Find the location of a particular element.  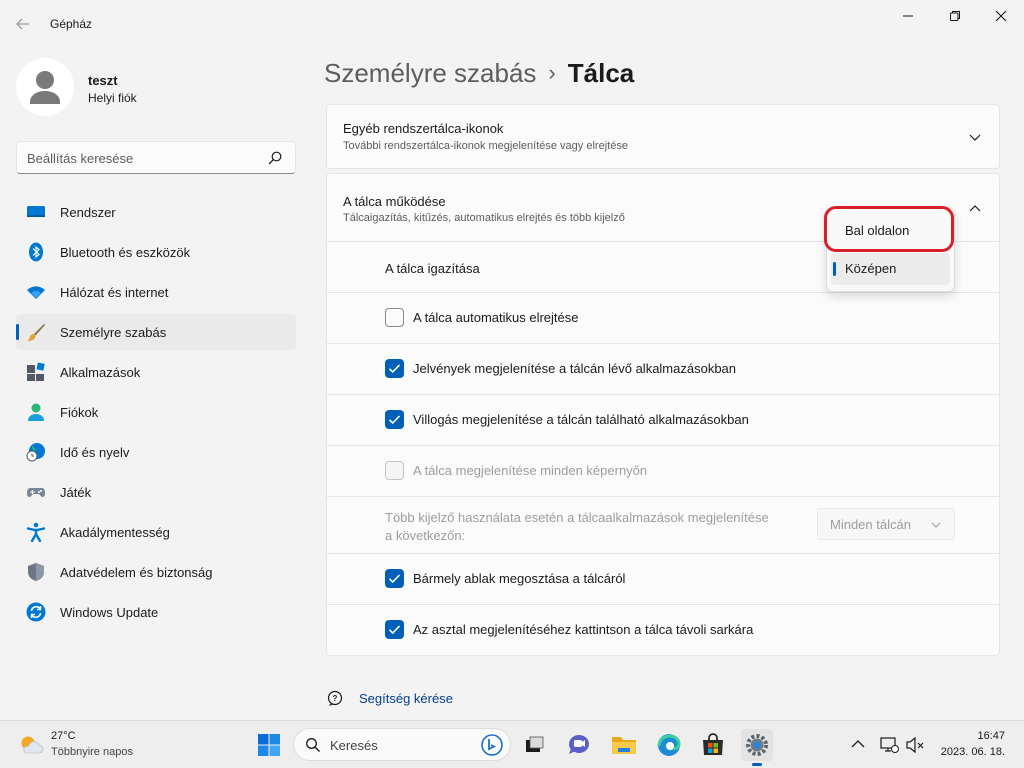

title-bar: Gépház is located at coordinates (512, 24).